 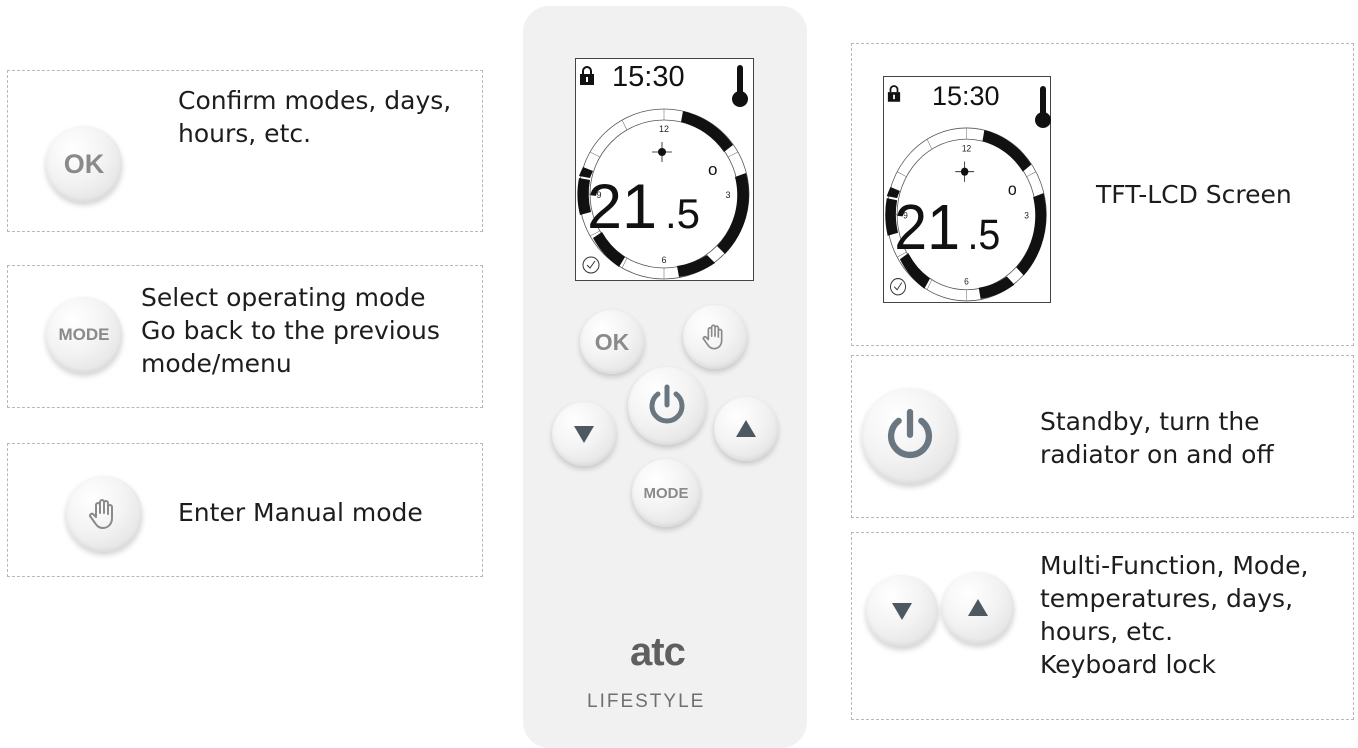 What do you see at coordinates (927, 227) in the screenshot?
I see `callout-temp-main: 21` at bounding box center [927, 227].